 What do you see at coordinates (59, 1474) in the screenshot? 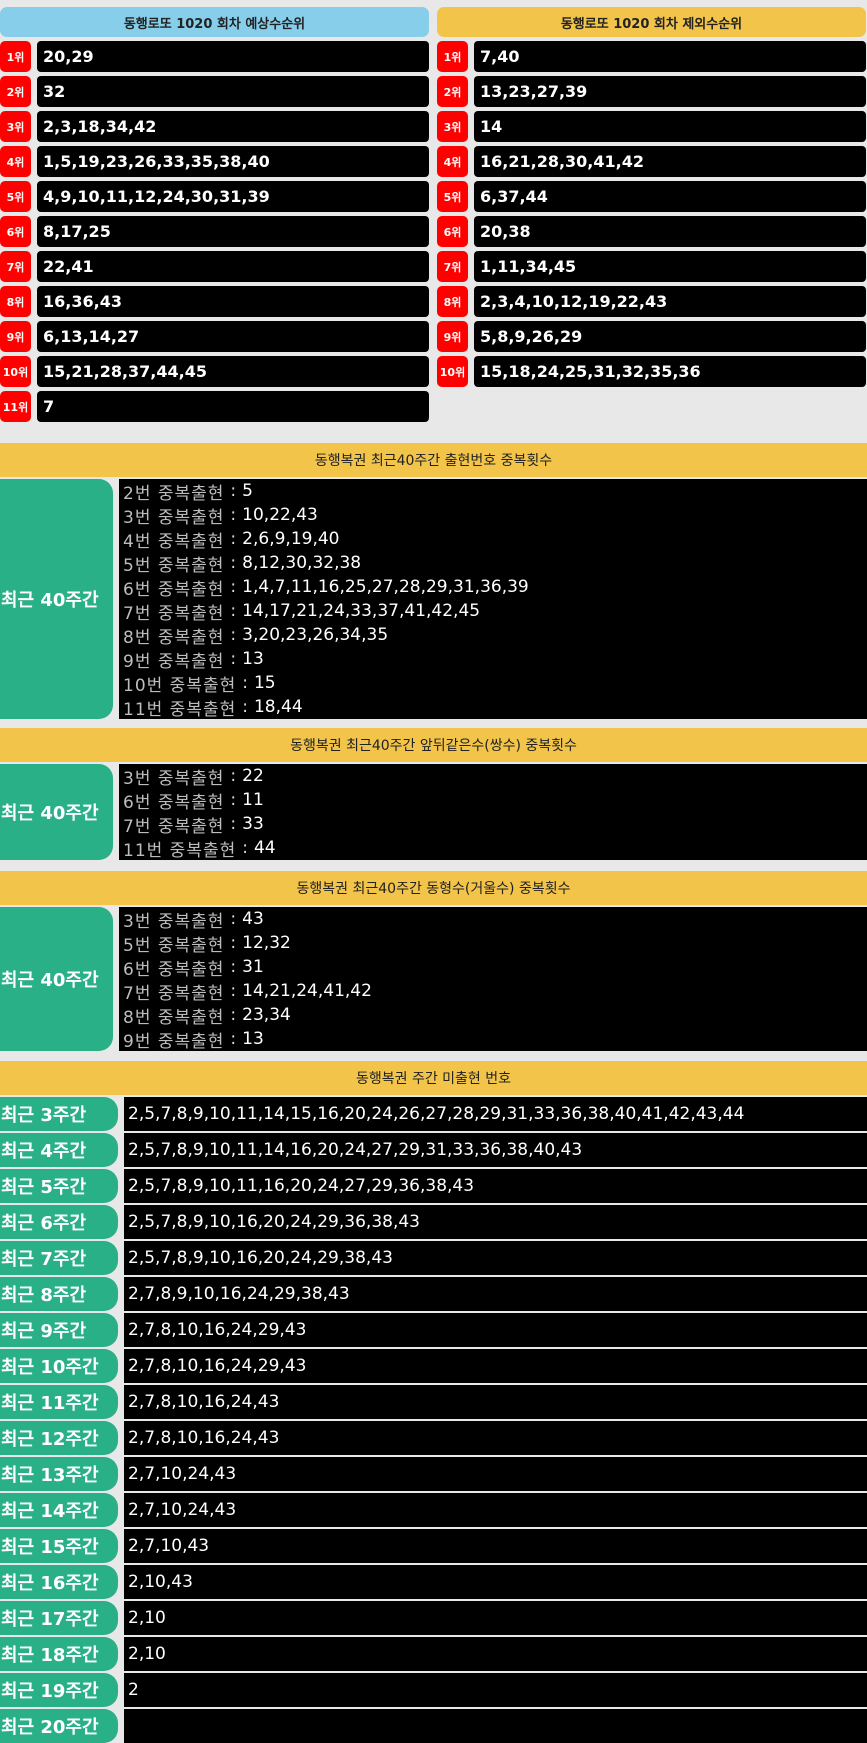
I see `week-period-label: 최근 13주간` at bounding box center [59, 1474].